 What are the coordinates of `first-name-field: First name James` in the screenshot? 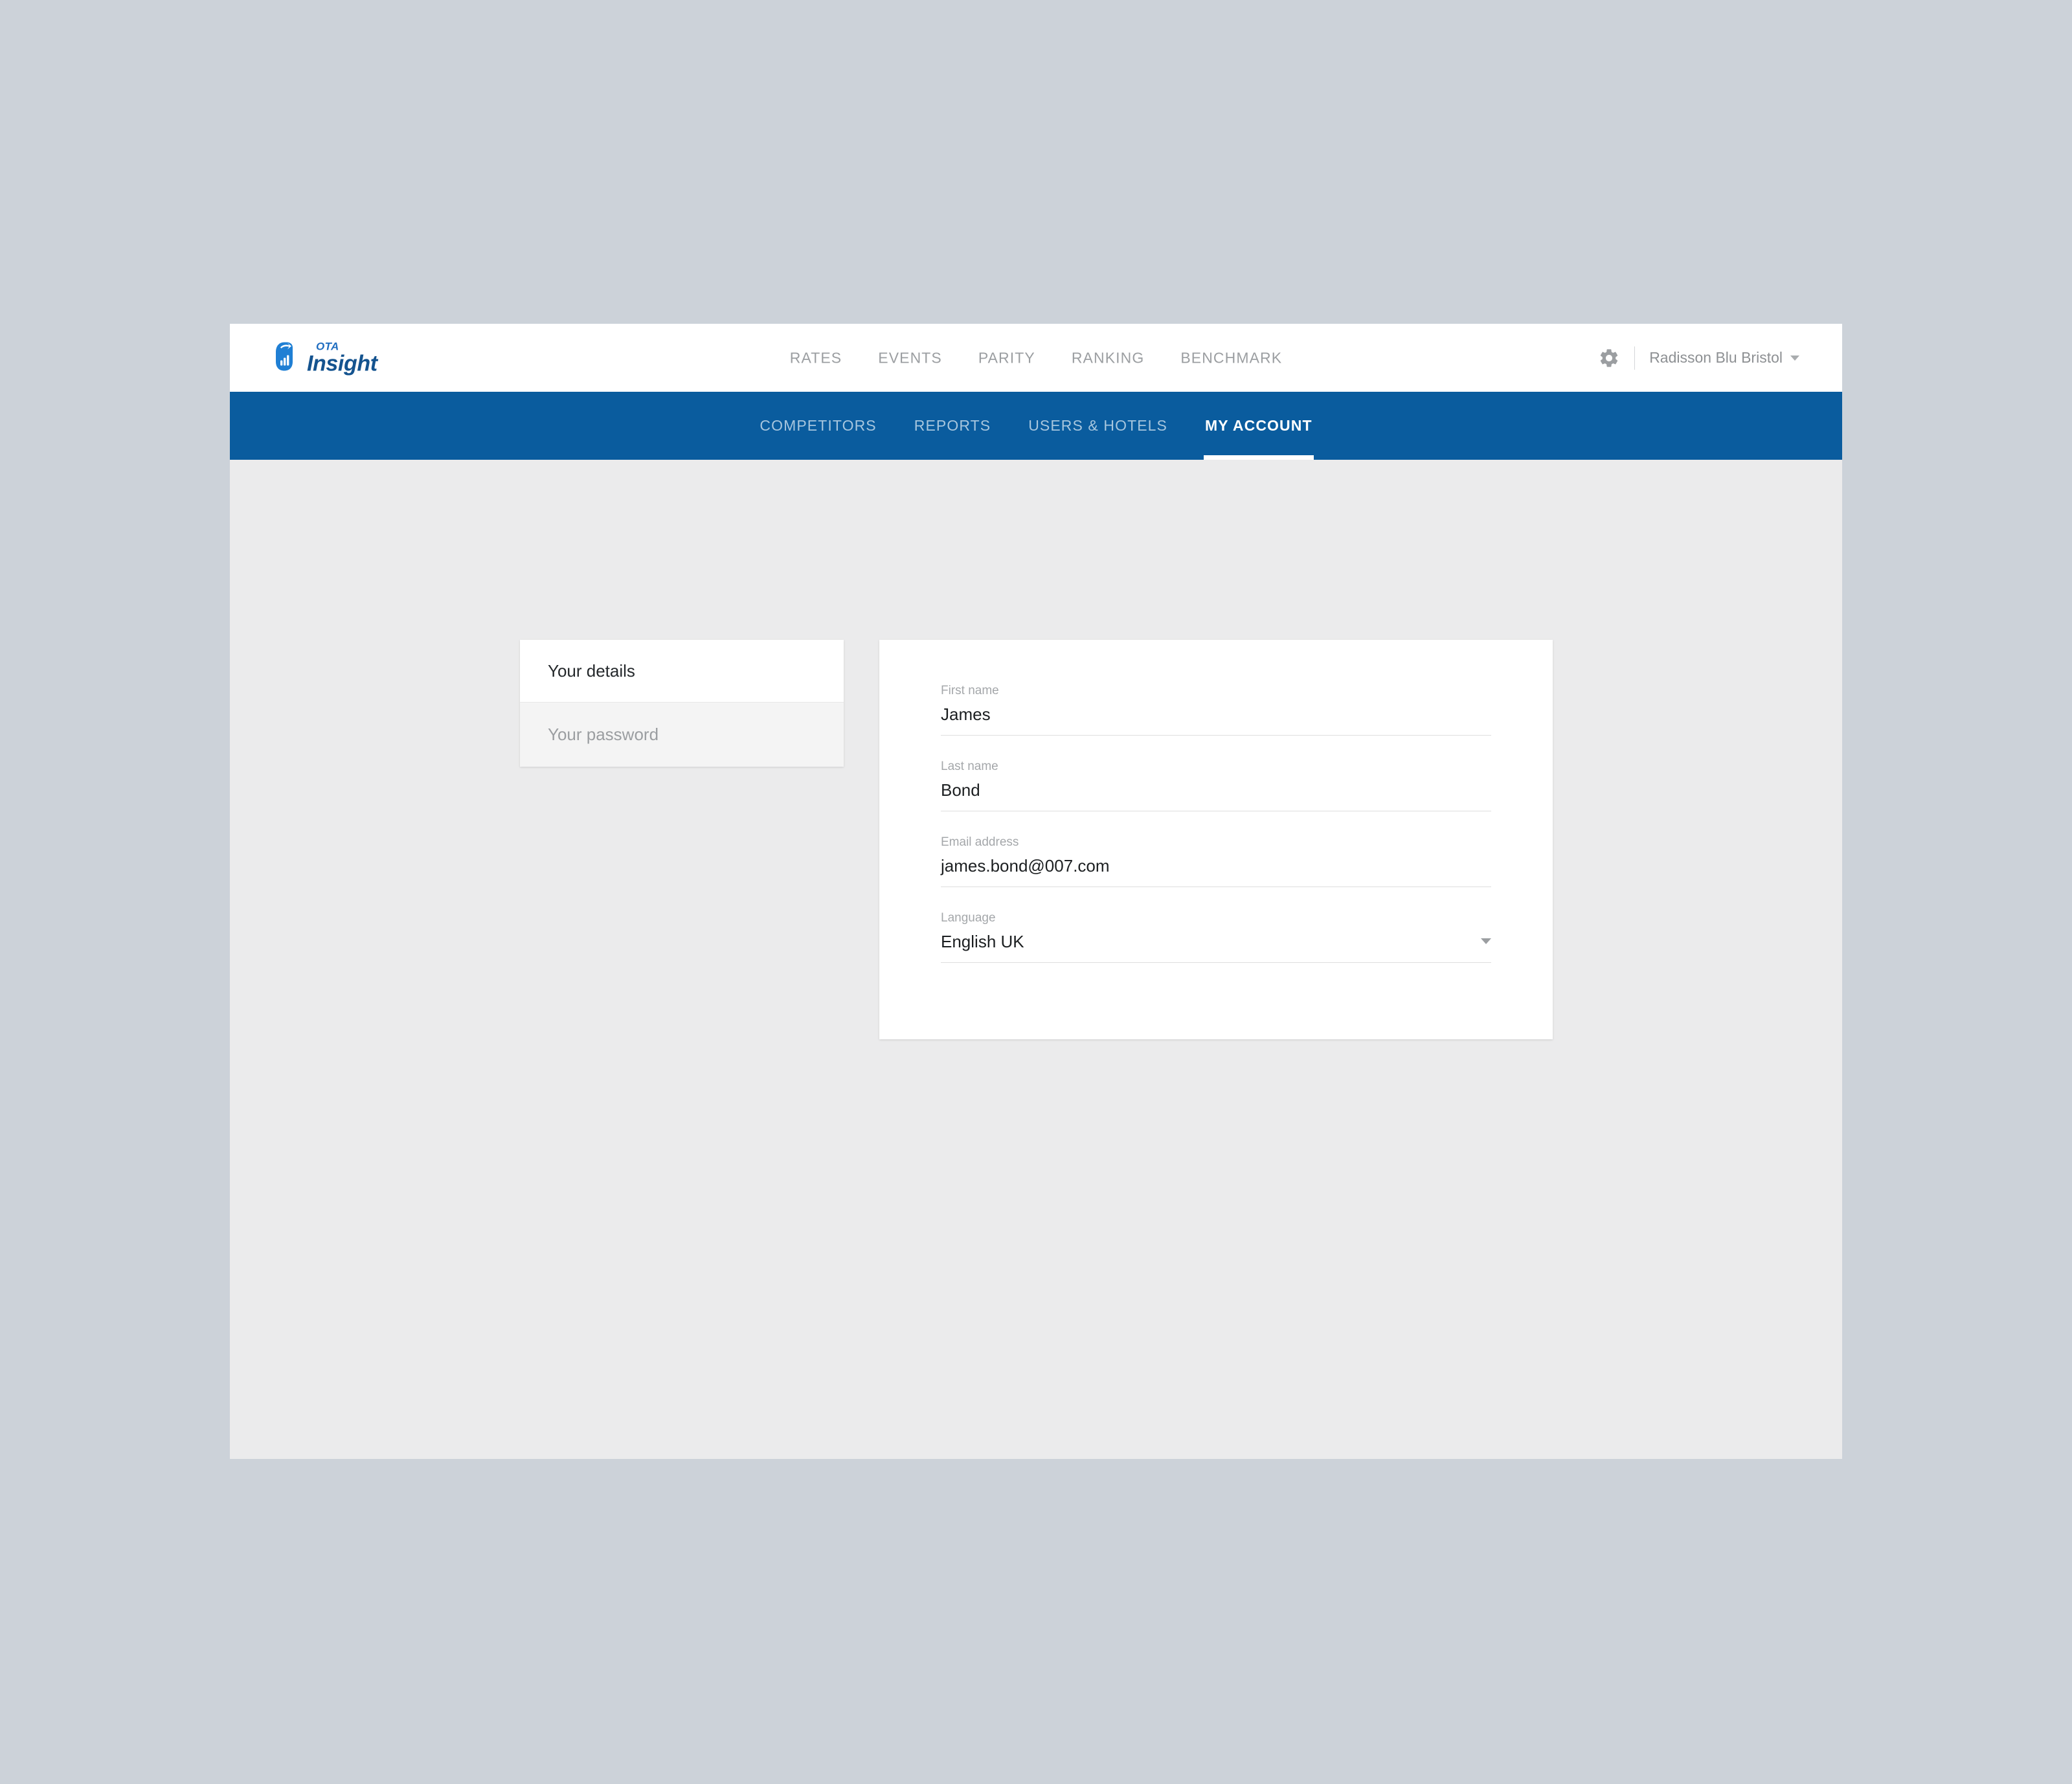 It's located at (1216, 710).